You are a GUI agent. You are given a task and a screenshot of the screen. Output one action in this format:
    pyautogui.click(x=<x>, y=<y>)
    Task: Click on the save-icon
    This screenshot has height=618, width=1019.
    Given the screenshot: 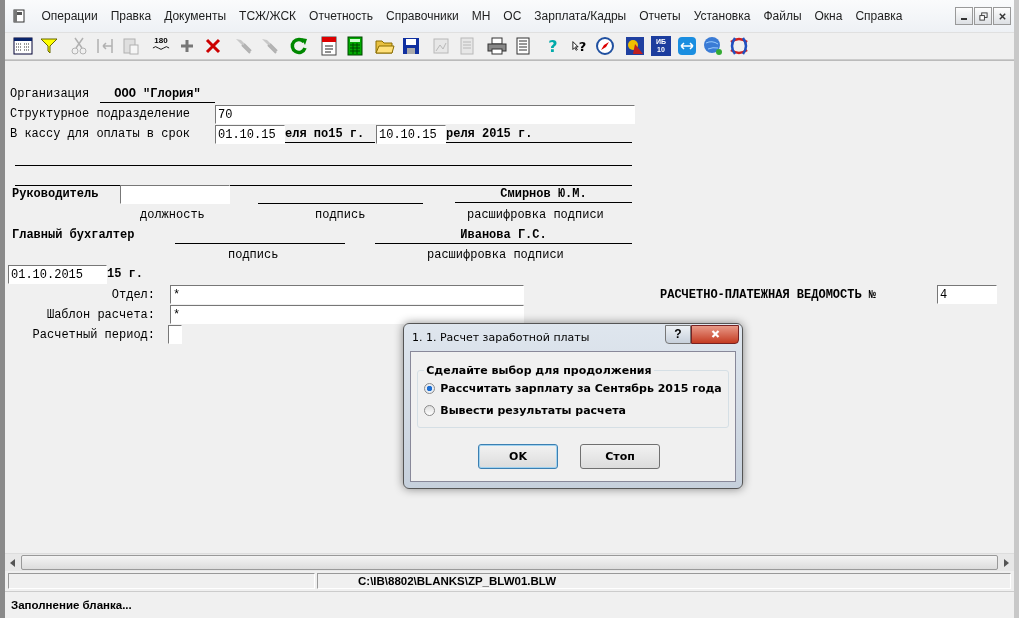 What is the action you would take?
    pyautogui.click(x=411, y=46)
    